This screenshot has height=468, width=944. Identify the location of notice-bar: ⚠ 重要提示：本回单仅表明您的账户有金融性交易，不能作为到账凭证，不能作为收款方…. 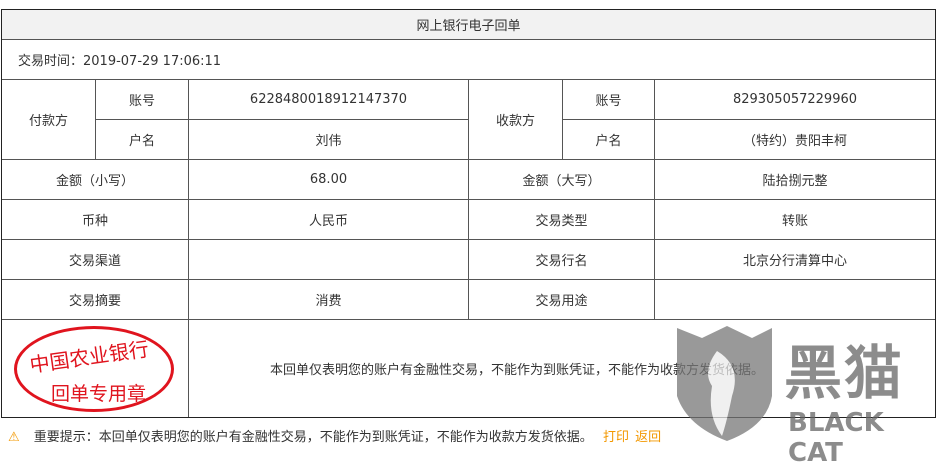
(334, 435).